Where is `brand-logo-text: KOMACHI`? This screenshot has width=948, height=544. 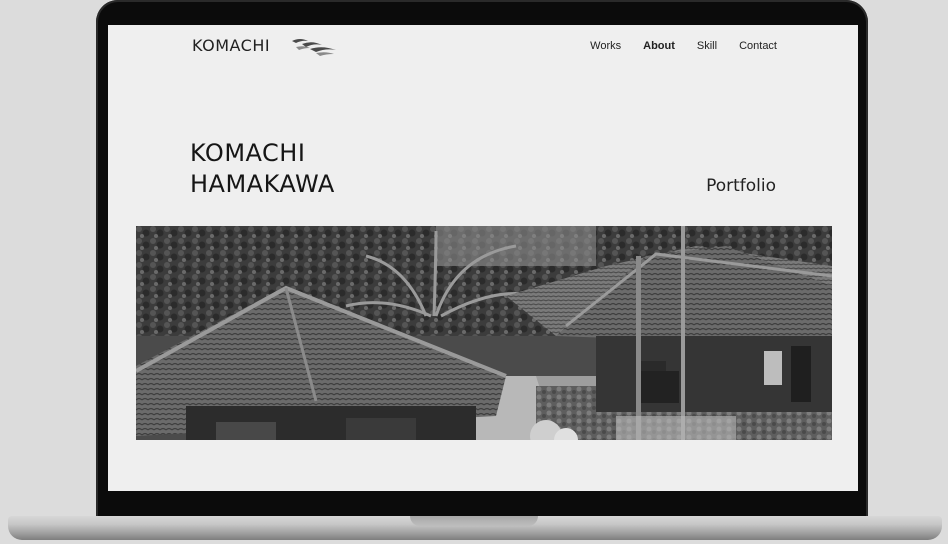 brand-logo-text: KOMACHI is located at coordinates (231, 45).